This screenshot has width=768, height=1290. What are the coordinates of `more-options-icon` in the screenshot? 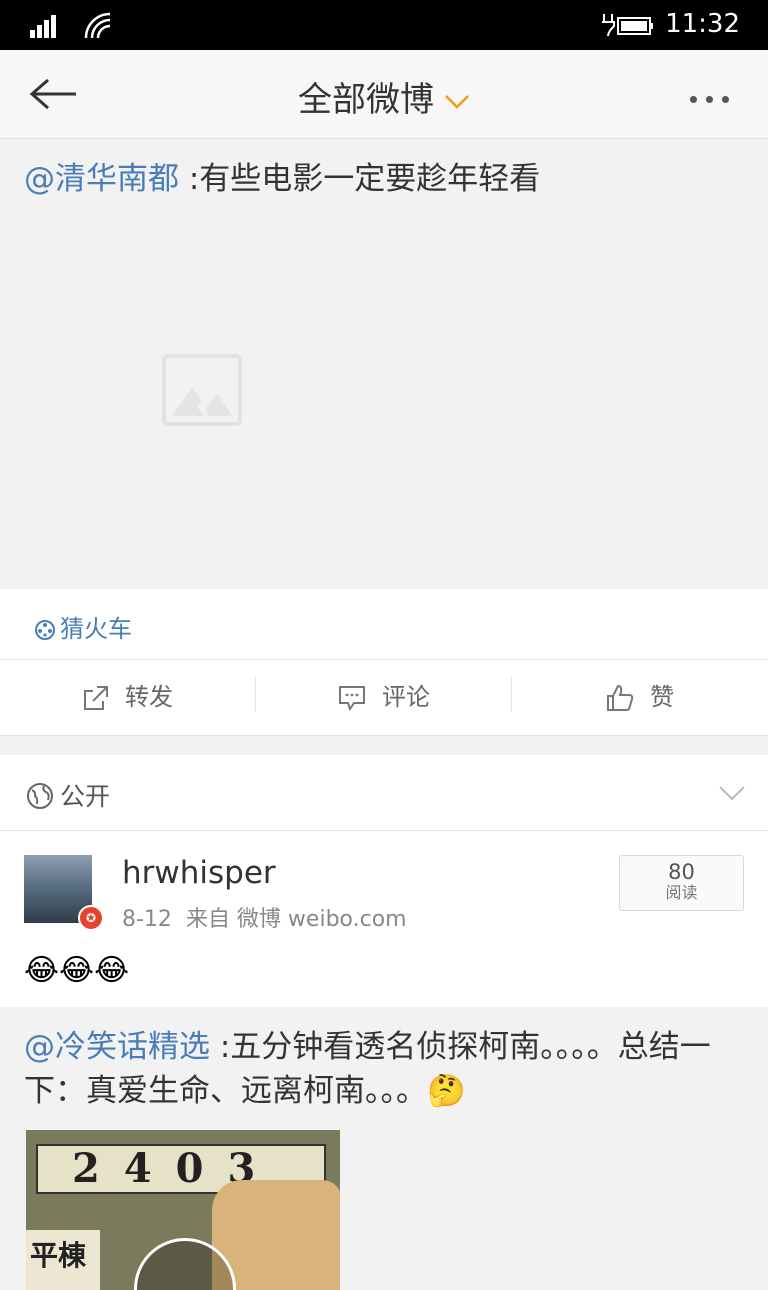 It's located at (714, 95).